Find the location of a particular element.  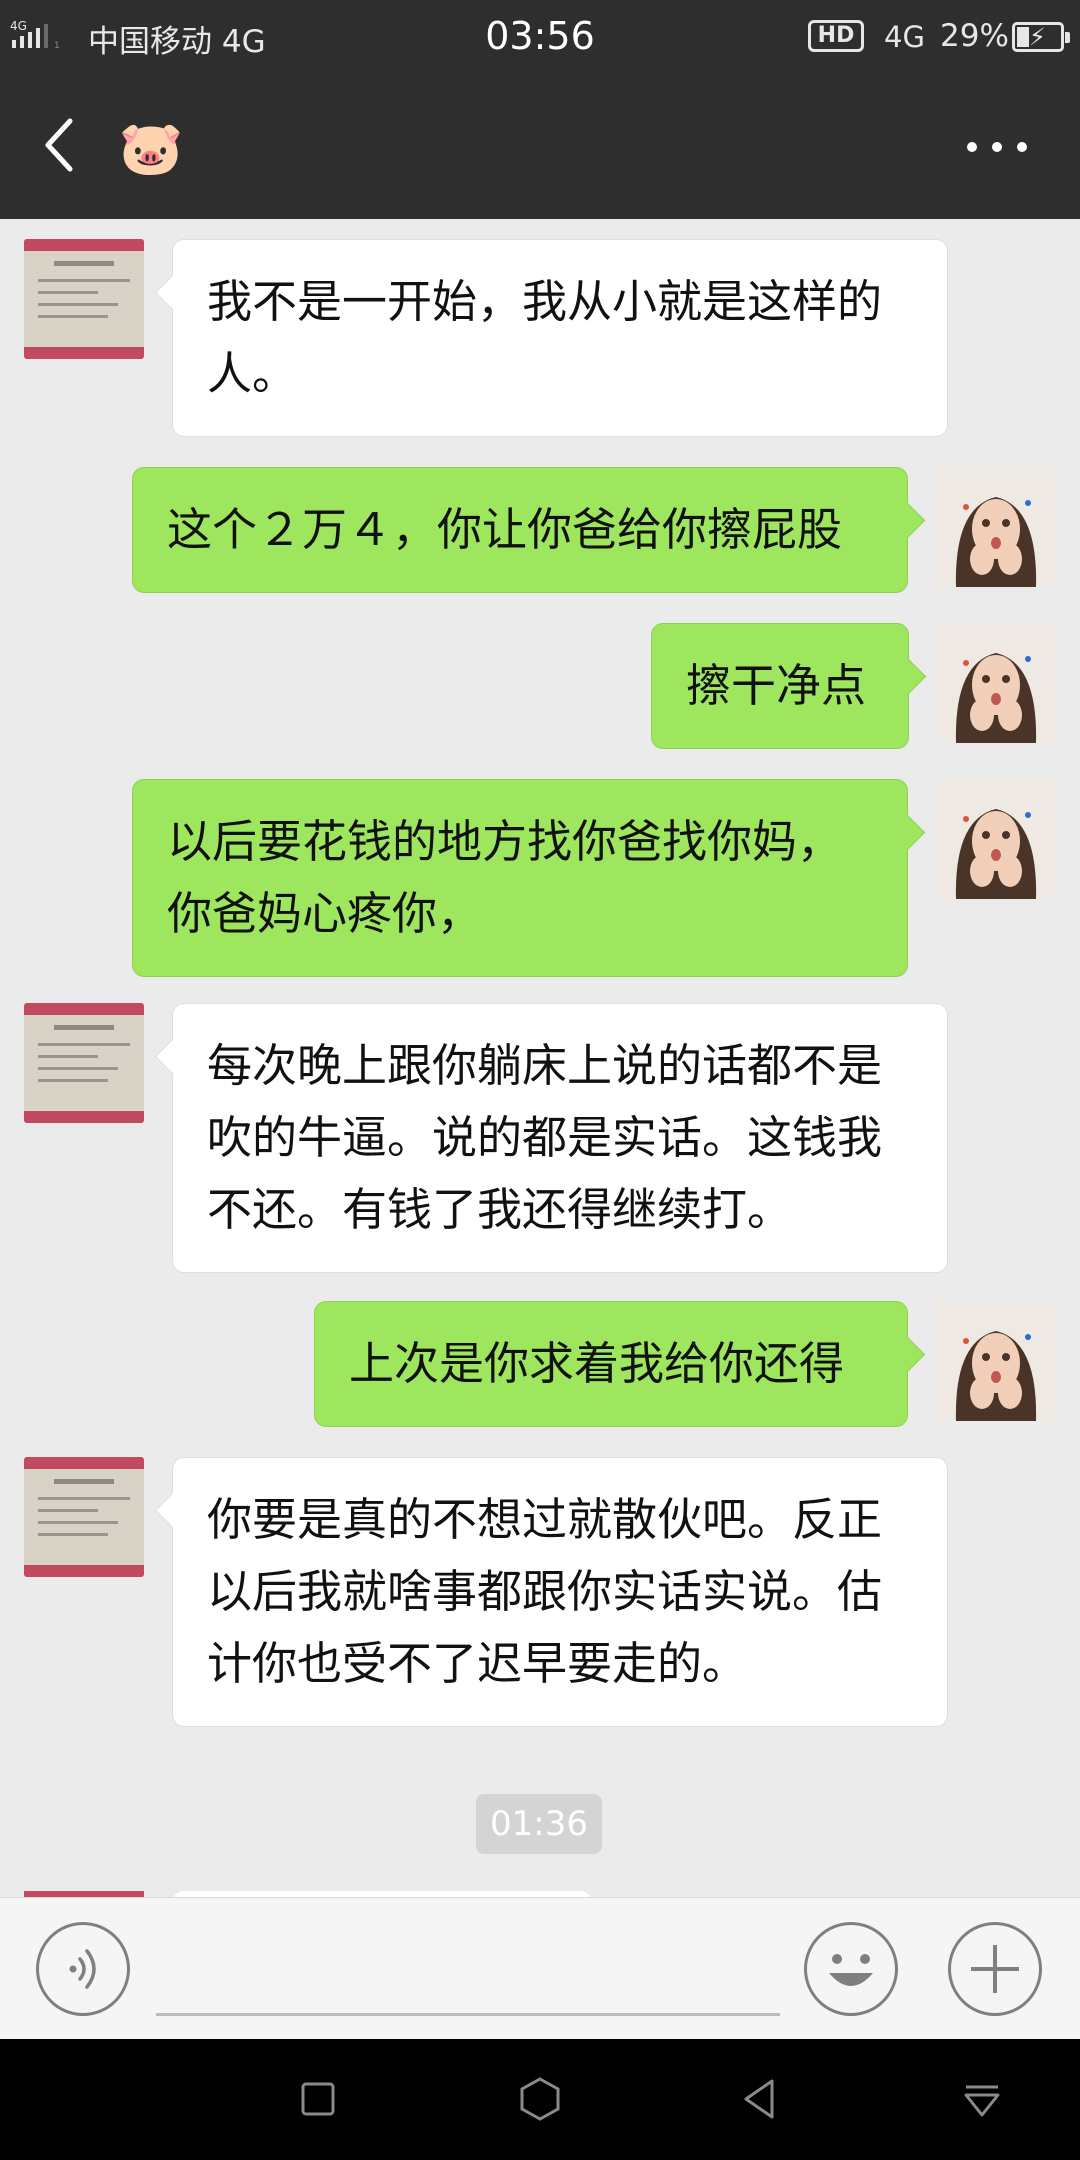

message-bubble-outgoing: 这个２万４，你让你爸给你擦屁股 is located at coordinates (520, 530).